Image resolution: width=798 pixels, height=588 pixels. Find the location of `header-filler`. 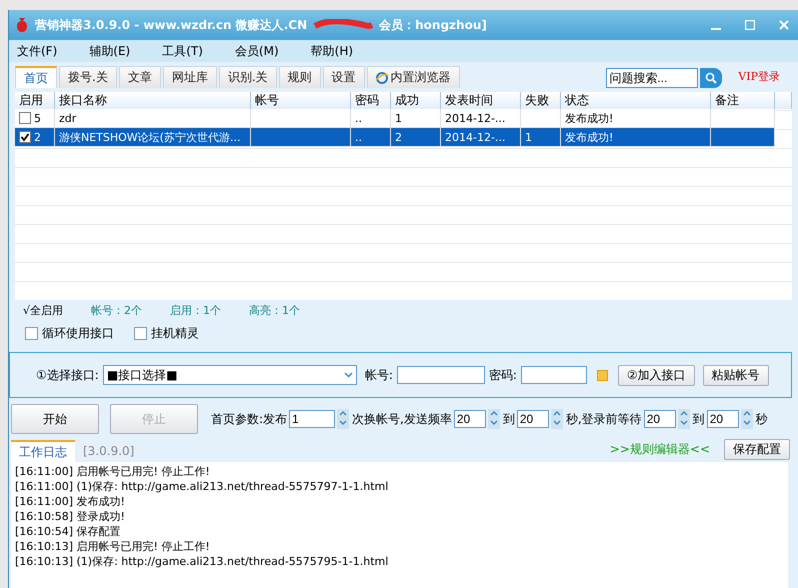

header-filler is located at coordinates (783, 100).